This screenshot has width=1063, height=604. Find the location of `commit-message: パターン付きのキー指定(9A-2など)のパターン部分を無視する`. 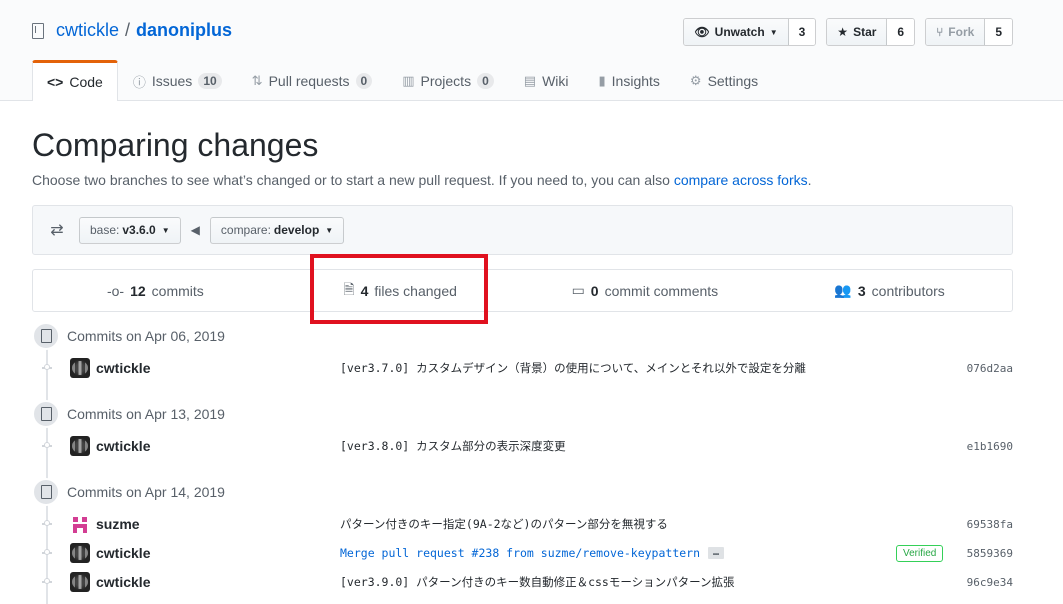

commit-message: パターン付きのキー指定(9A-2など)のパターン部分を無視する is located at coordinates (504, 524).